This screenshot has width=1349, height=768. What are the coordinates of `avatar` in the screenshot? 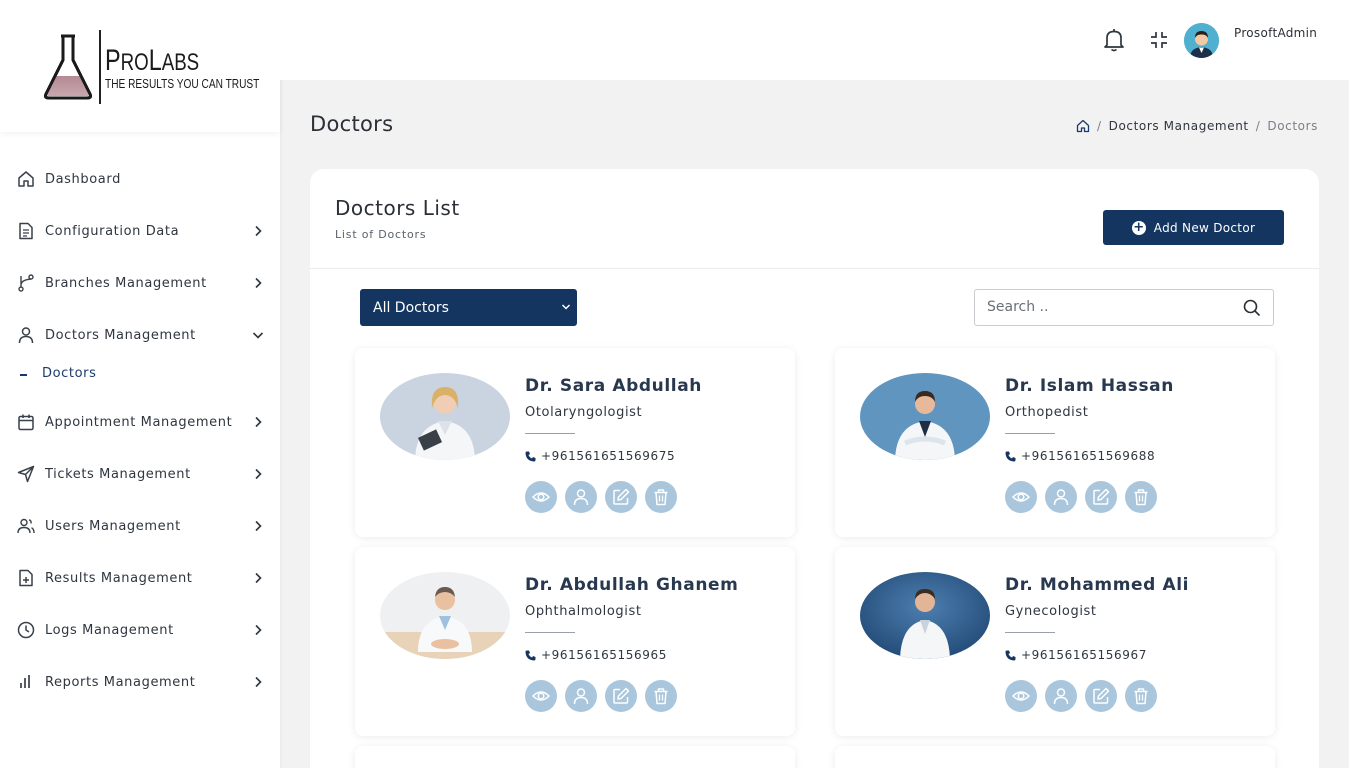 It's located at (1201, 40).